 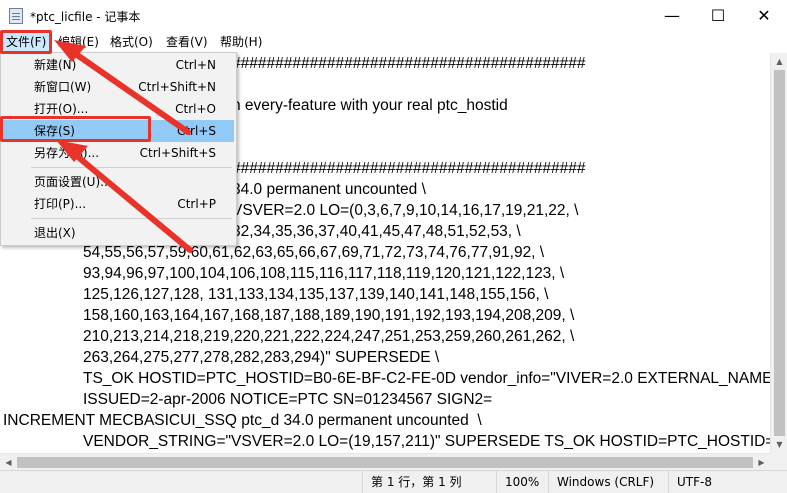 What do you see at coordinates (26, 42) in the screenshot?
I see `highlight-box-file` at bounding box center [26, 42].